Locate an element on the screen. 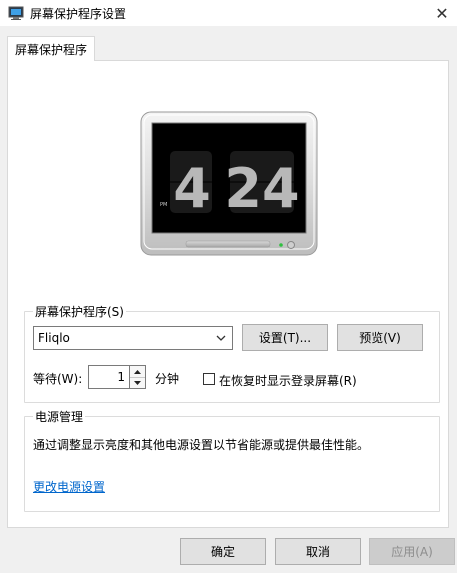 Image resolution: width=457 pixels, height=573 pixels. power-group-title: 电源管理 is located at coordinates (59, 416).